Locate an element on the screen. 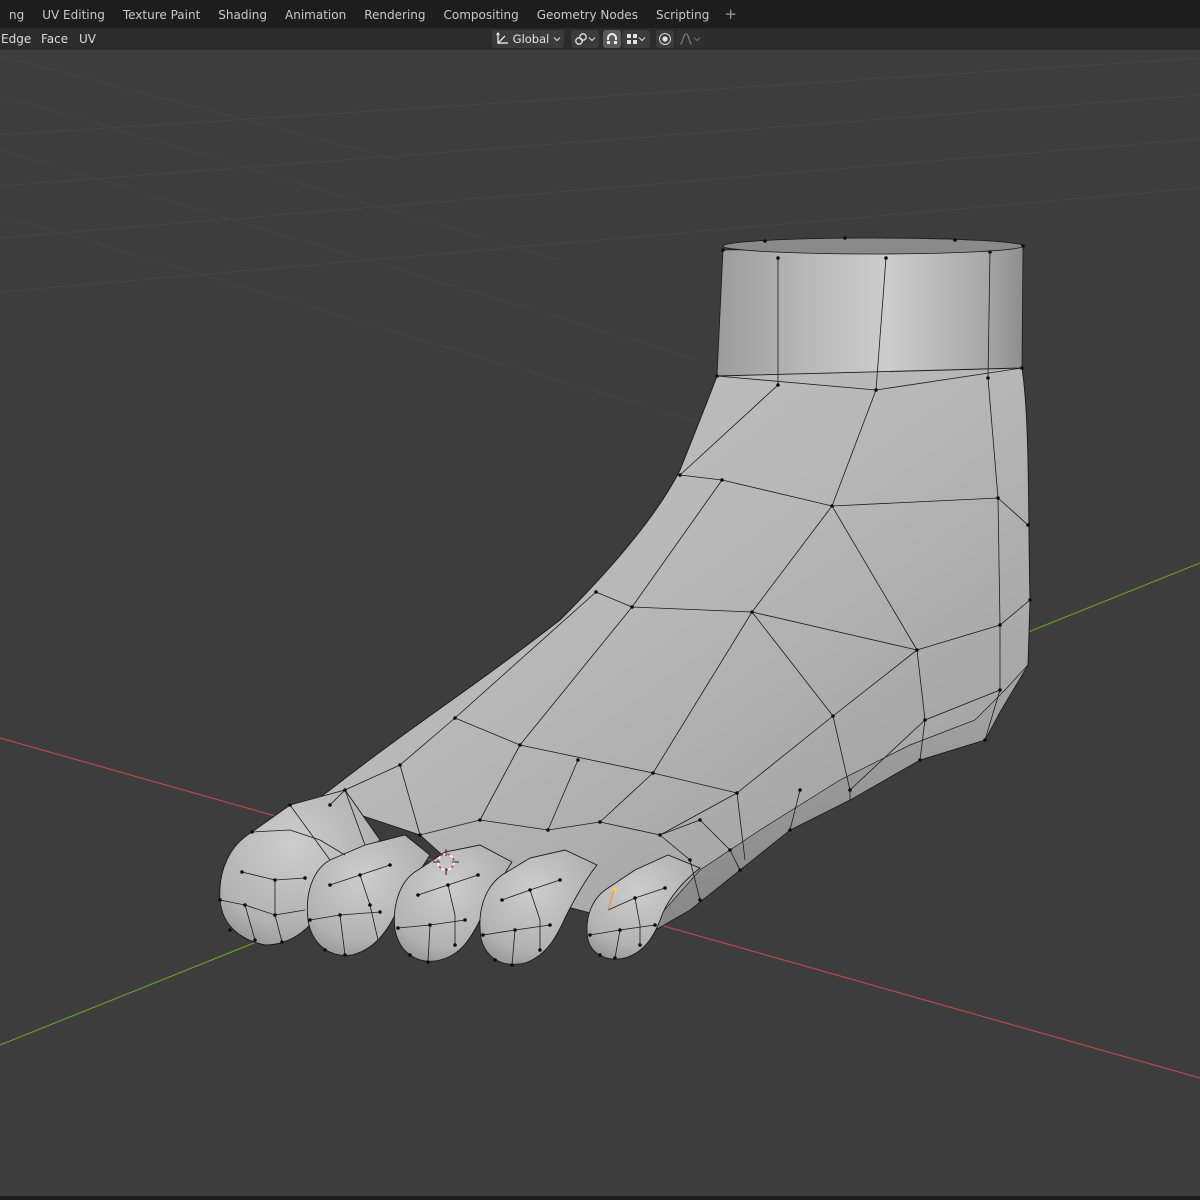  proportional-editing-toggle is located at coordinates (665, 39).